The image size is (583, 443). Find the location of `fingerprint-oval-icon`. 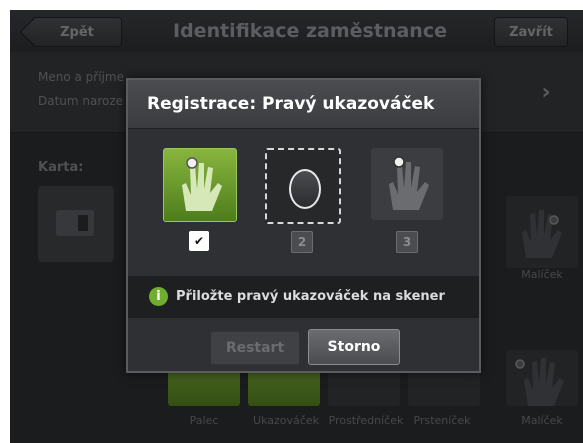

fingerprint-oval-icon is located at coordinates (305, 189).